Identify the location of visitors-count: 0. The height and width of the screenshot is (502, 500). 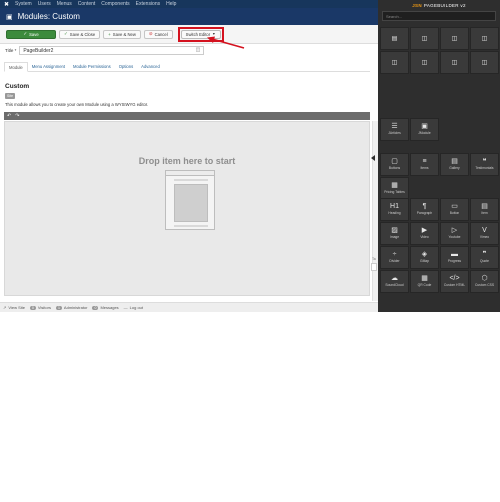
(32, 307).